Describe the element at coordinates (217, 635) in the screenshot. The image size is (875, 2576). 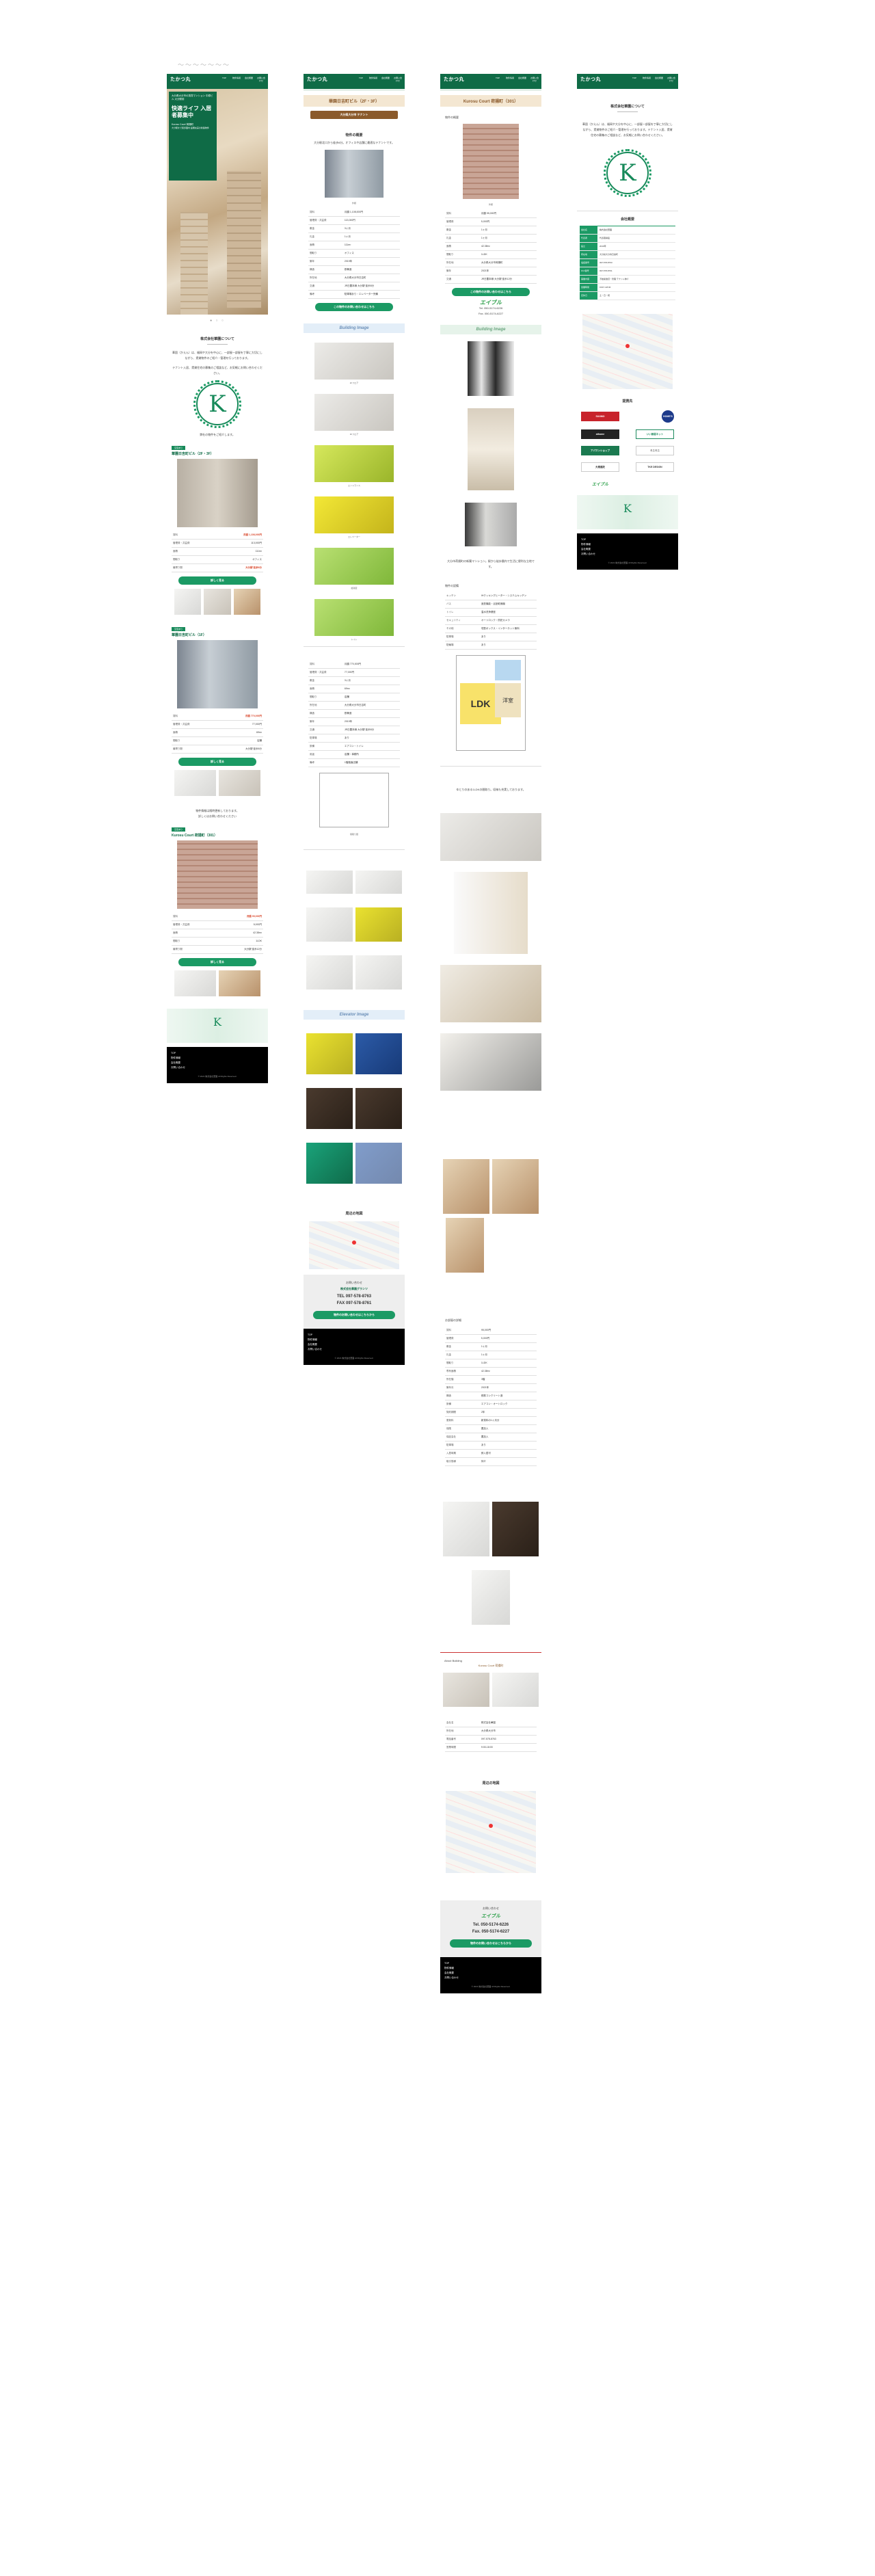
I see `listing-name: 華園日吉町ビル（1F）` at that location.